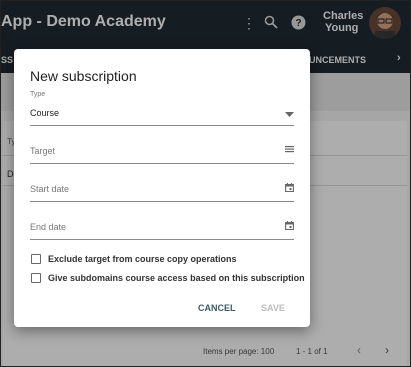 Image resolution: width=411 pixels, height=367 pixels. What do you see at coordinates (43, 151) in the screenshot?
I see `target-placeholder: Target` at bounding box center [43, 151].